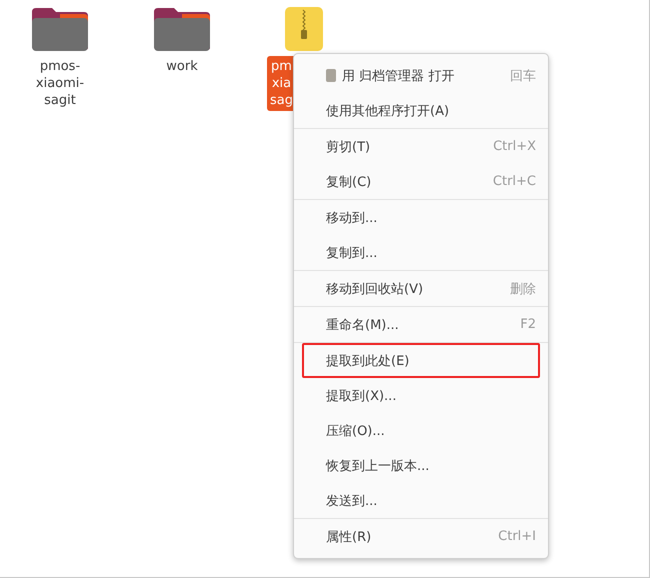 This screenshot has width=650, height=578. I want to click on zip-archive-icon, so click(304, 29).